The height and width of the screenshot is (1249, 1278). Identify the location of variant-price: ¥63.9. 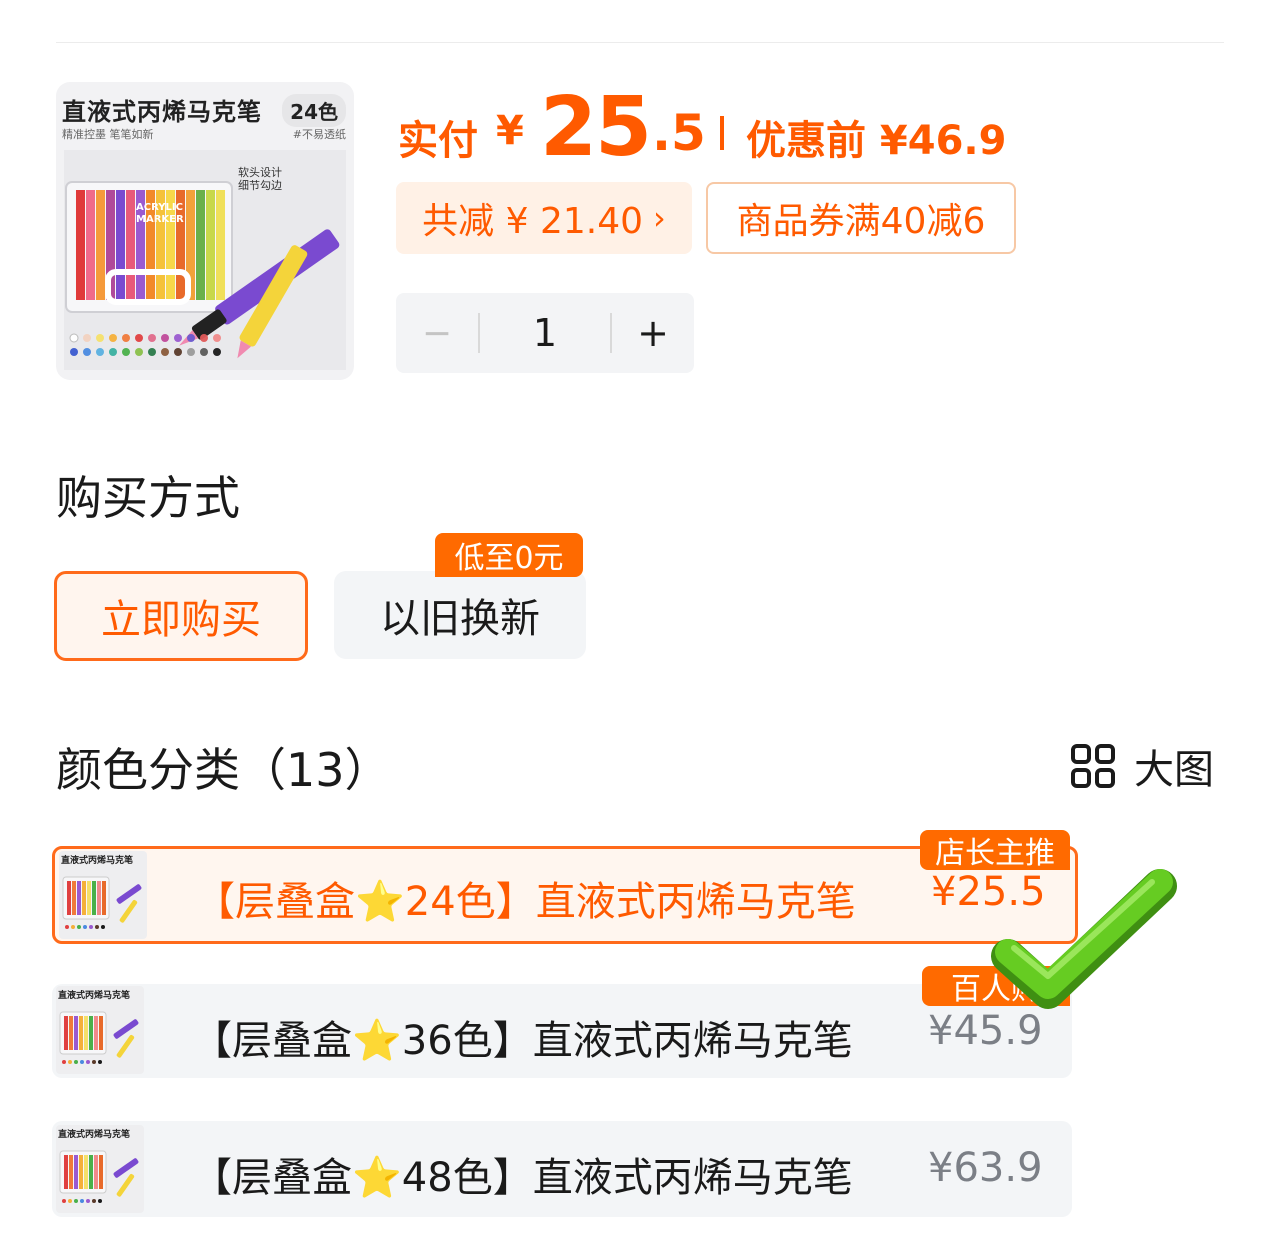
(985, 1168).